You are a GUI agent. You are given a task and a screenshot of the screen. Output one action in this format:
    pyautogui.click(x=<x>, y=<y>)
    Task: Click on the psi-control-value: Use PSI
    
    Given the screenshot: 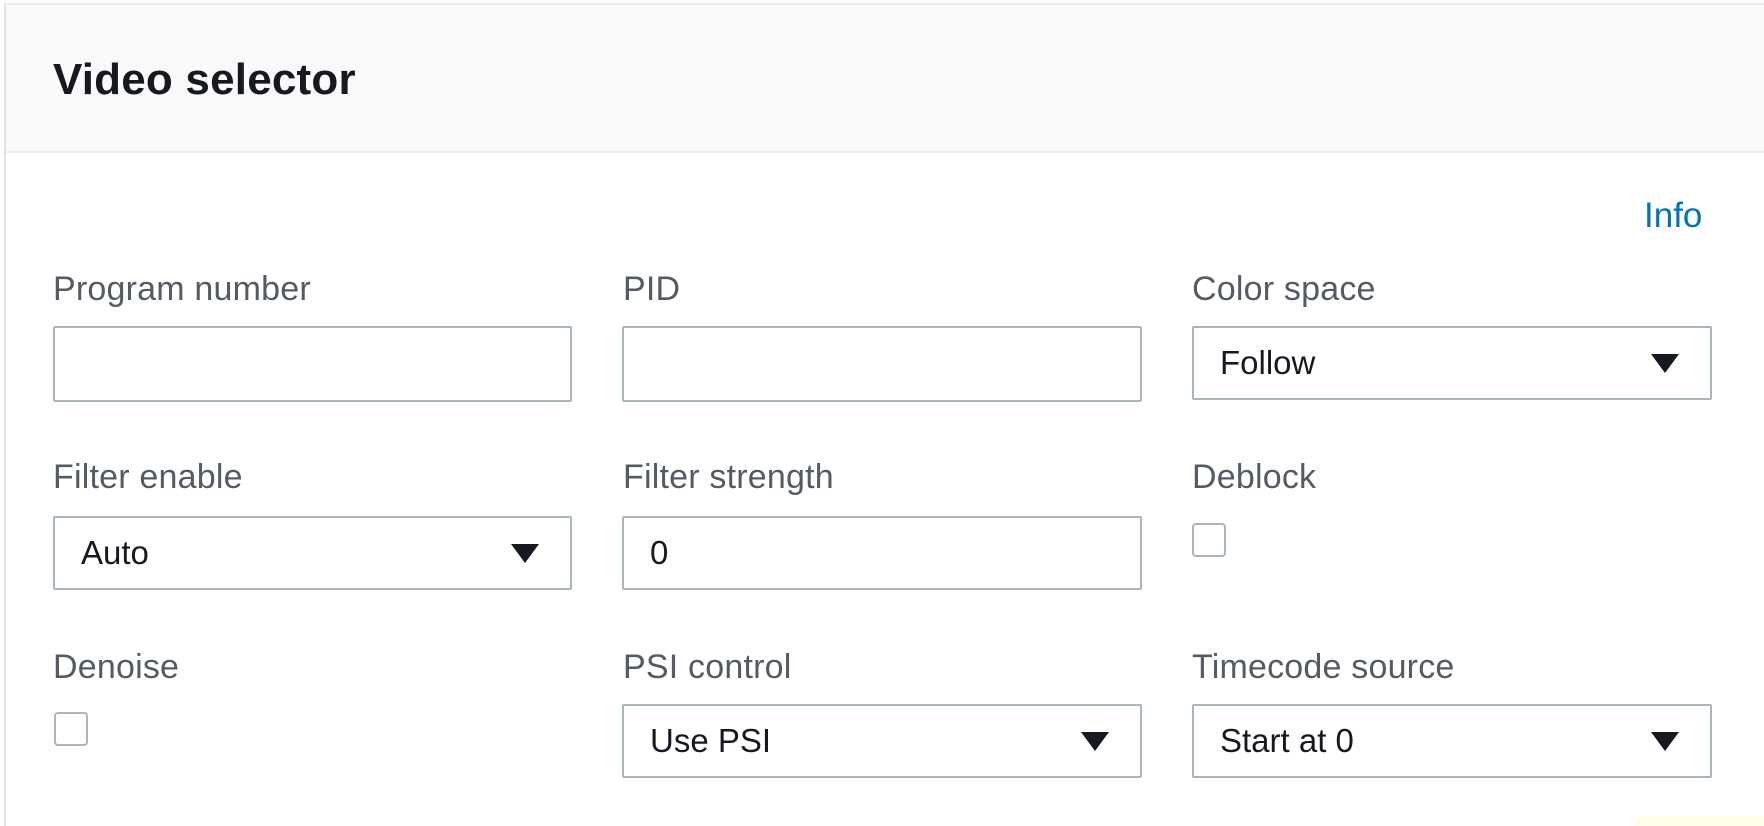 What is the action you would take?
    pyautogui.click(x=711, y=740)
    